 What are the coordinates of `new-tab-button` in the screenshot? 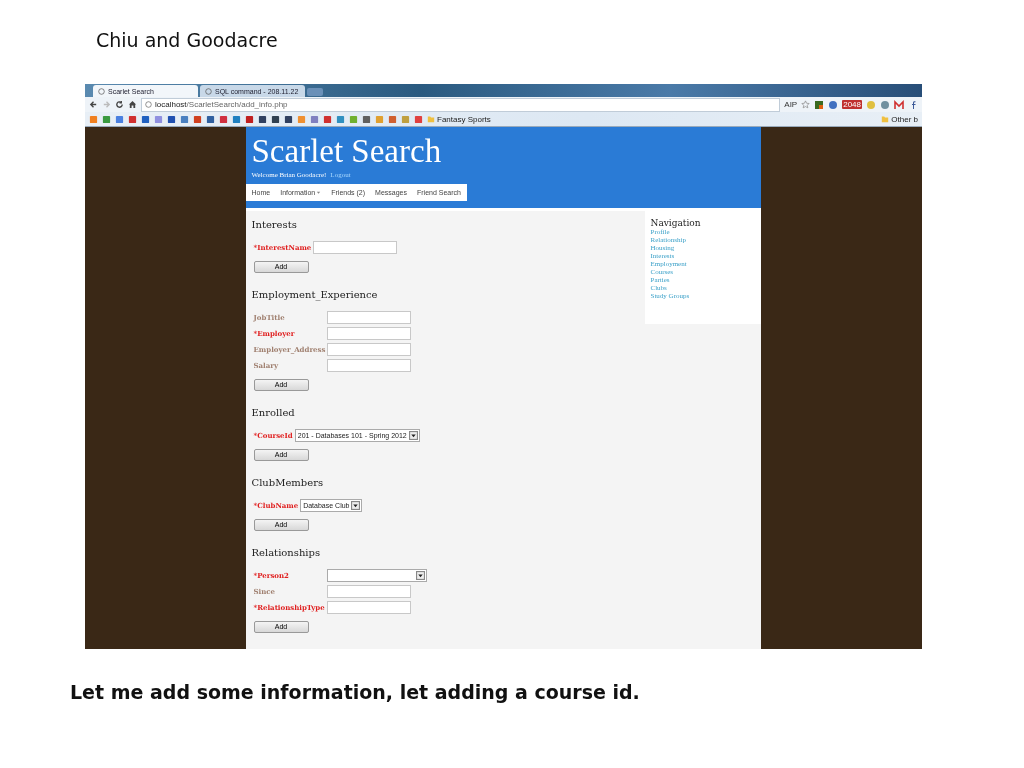 It's located at (315, 92).